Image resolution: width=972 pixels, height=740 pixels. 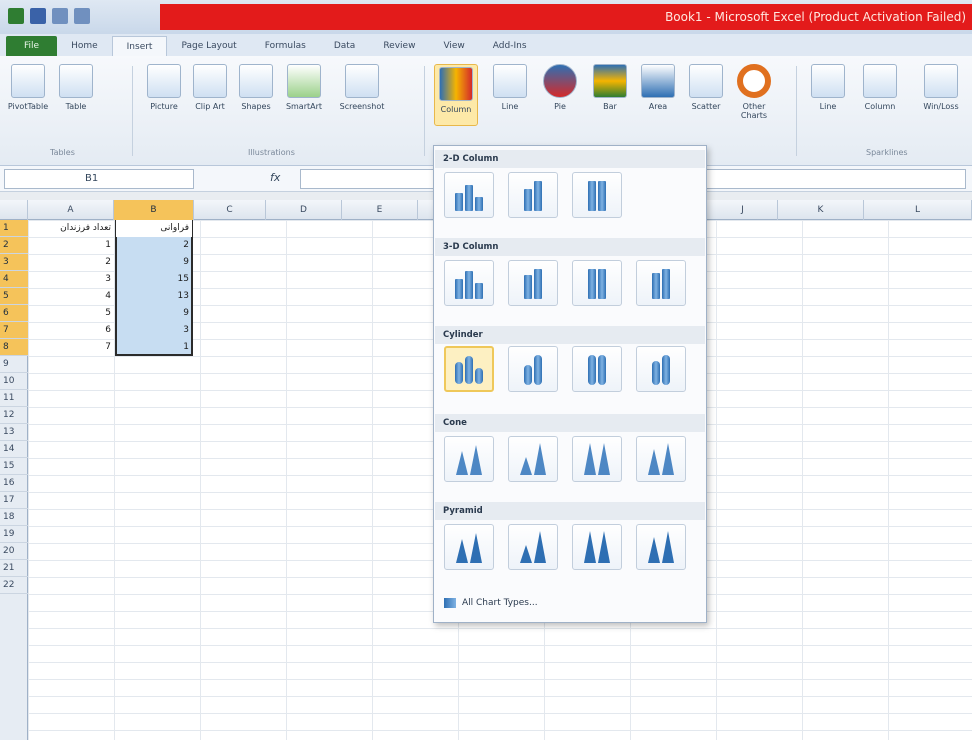 I want to click on row-header: 14, so click(x=14, y=449).